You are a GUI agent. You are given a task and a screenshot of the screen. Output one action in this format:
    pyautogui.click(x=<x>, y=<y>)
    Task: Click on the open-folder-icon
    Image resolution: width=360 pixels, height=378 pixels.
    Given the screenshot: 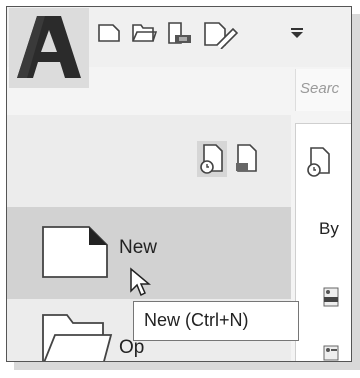 What is the action you would take?
    pyautogui.click(x=77, y=337)
    